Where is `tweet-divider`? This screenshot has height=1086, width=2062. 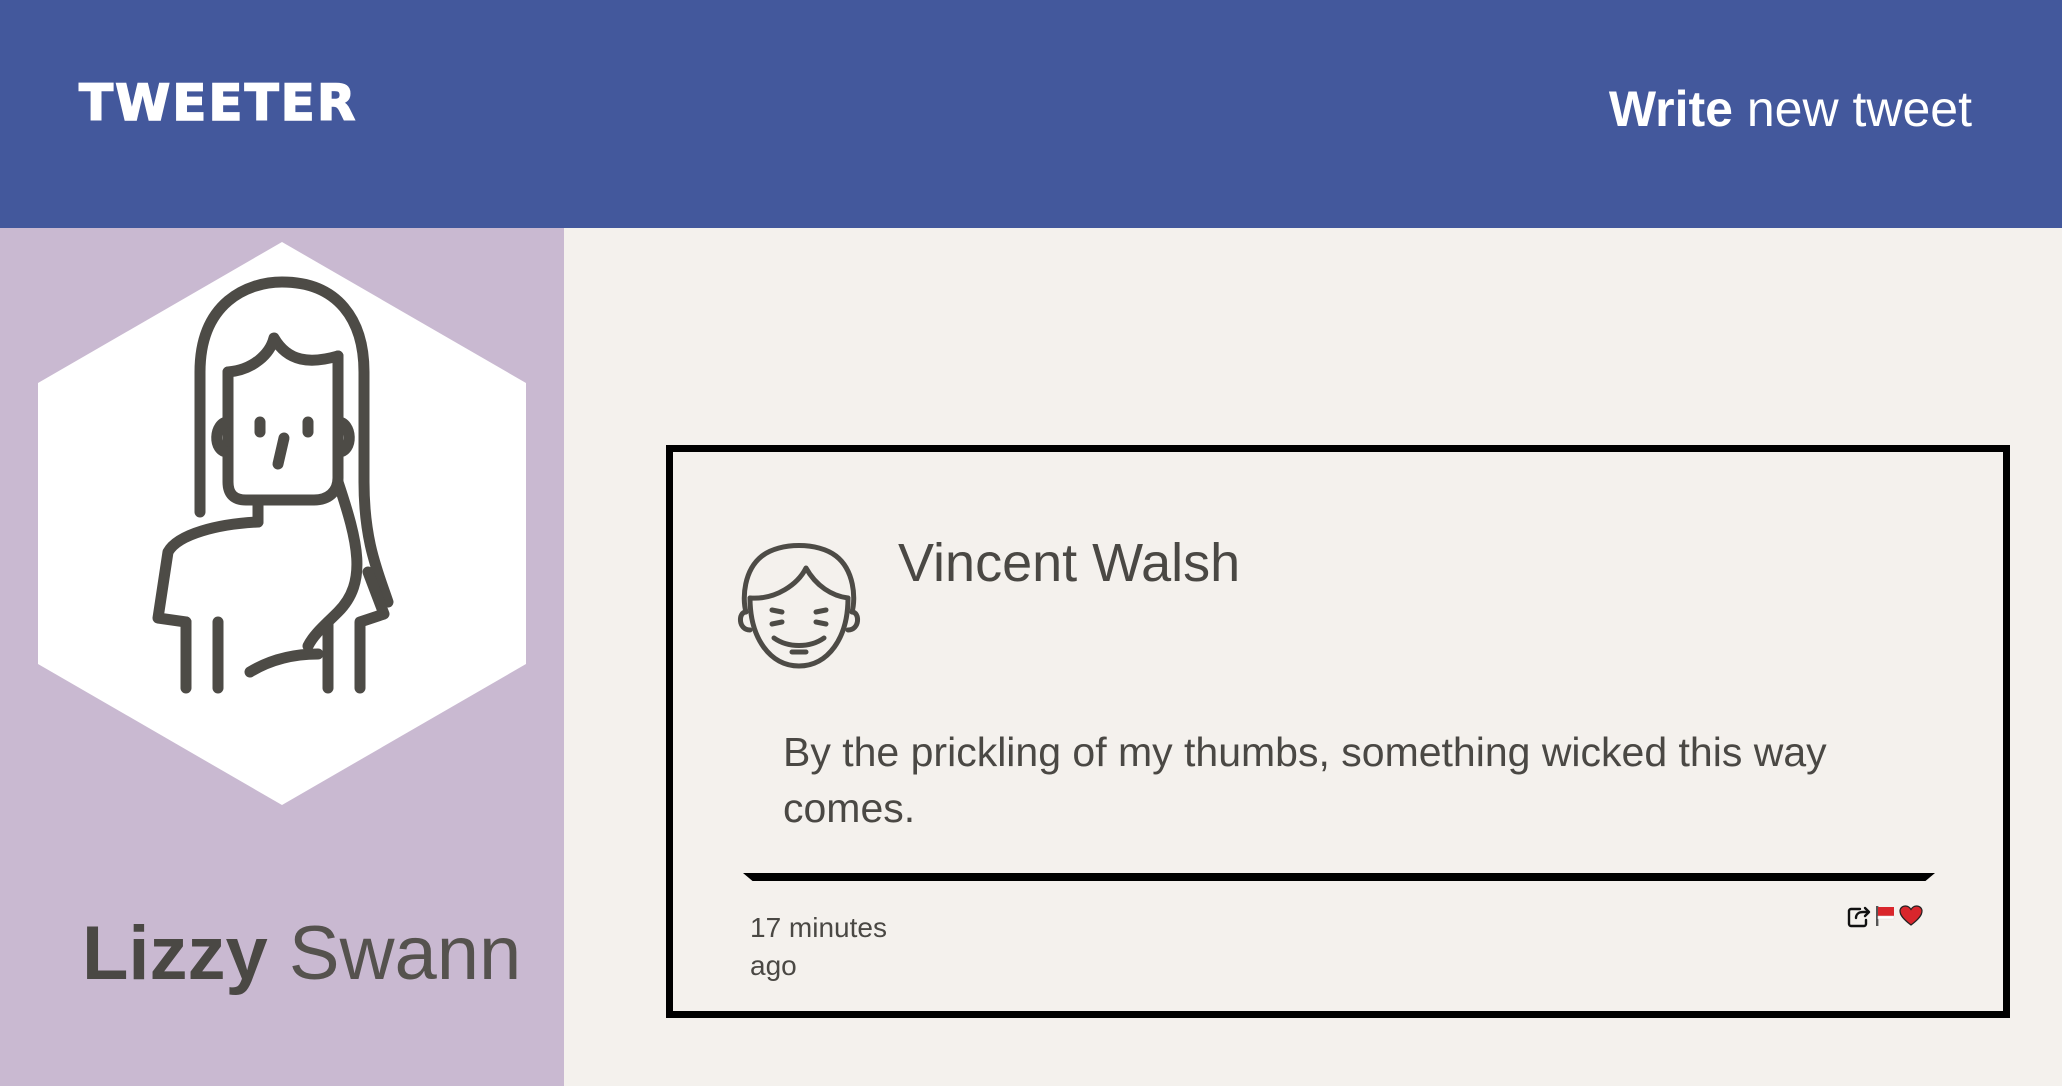 tweet-divider is located at coordinates (1339, 877).